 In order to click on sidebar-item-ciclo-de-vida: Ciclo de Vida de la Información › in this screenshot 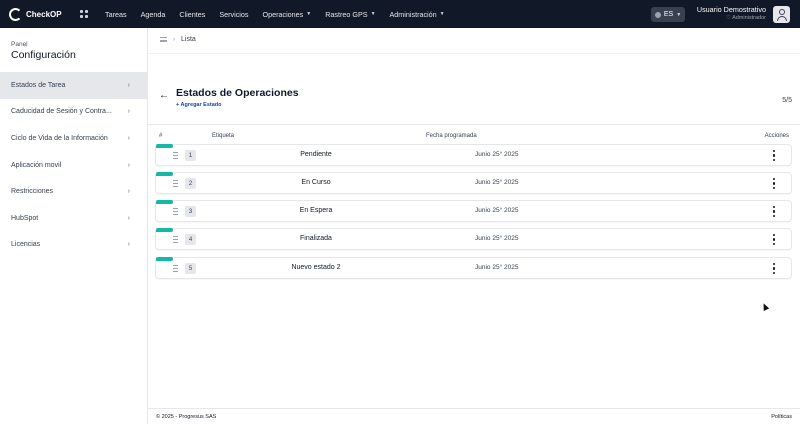, I will do `click(73, 138)`.